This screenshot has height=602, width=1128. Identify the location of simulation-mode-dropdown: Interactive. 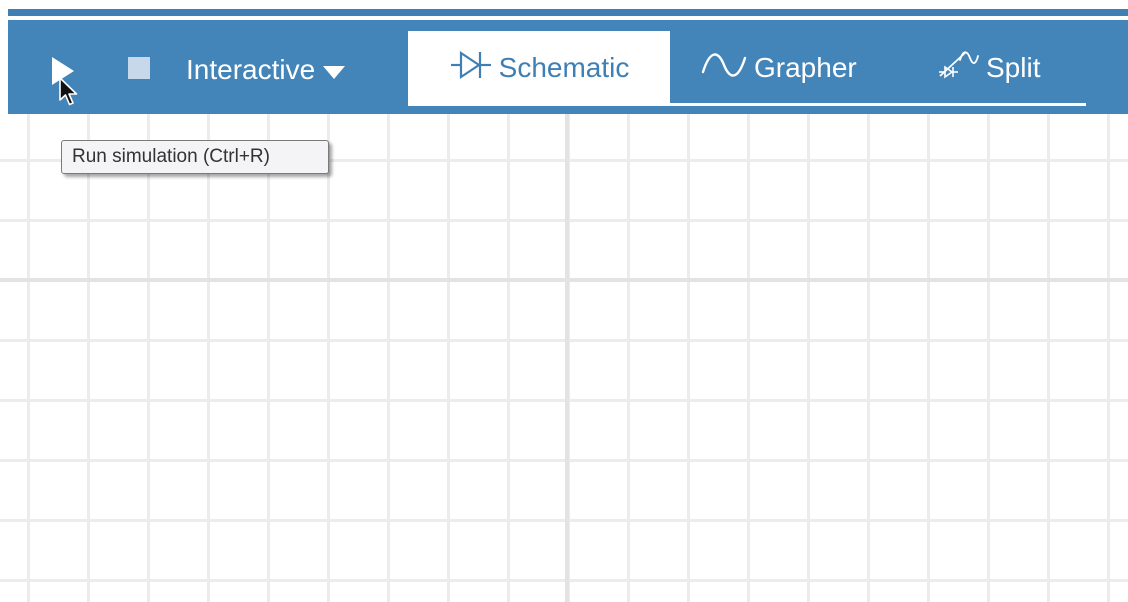
(266, 70).